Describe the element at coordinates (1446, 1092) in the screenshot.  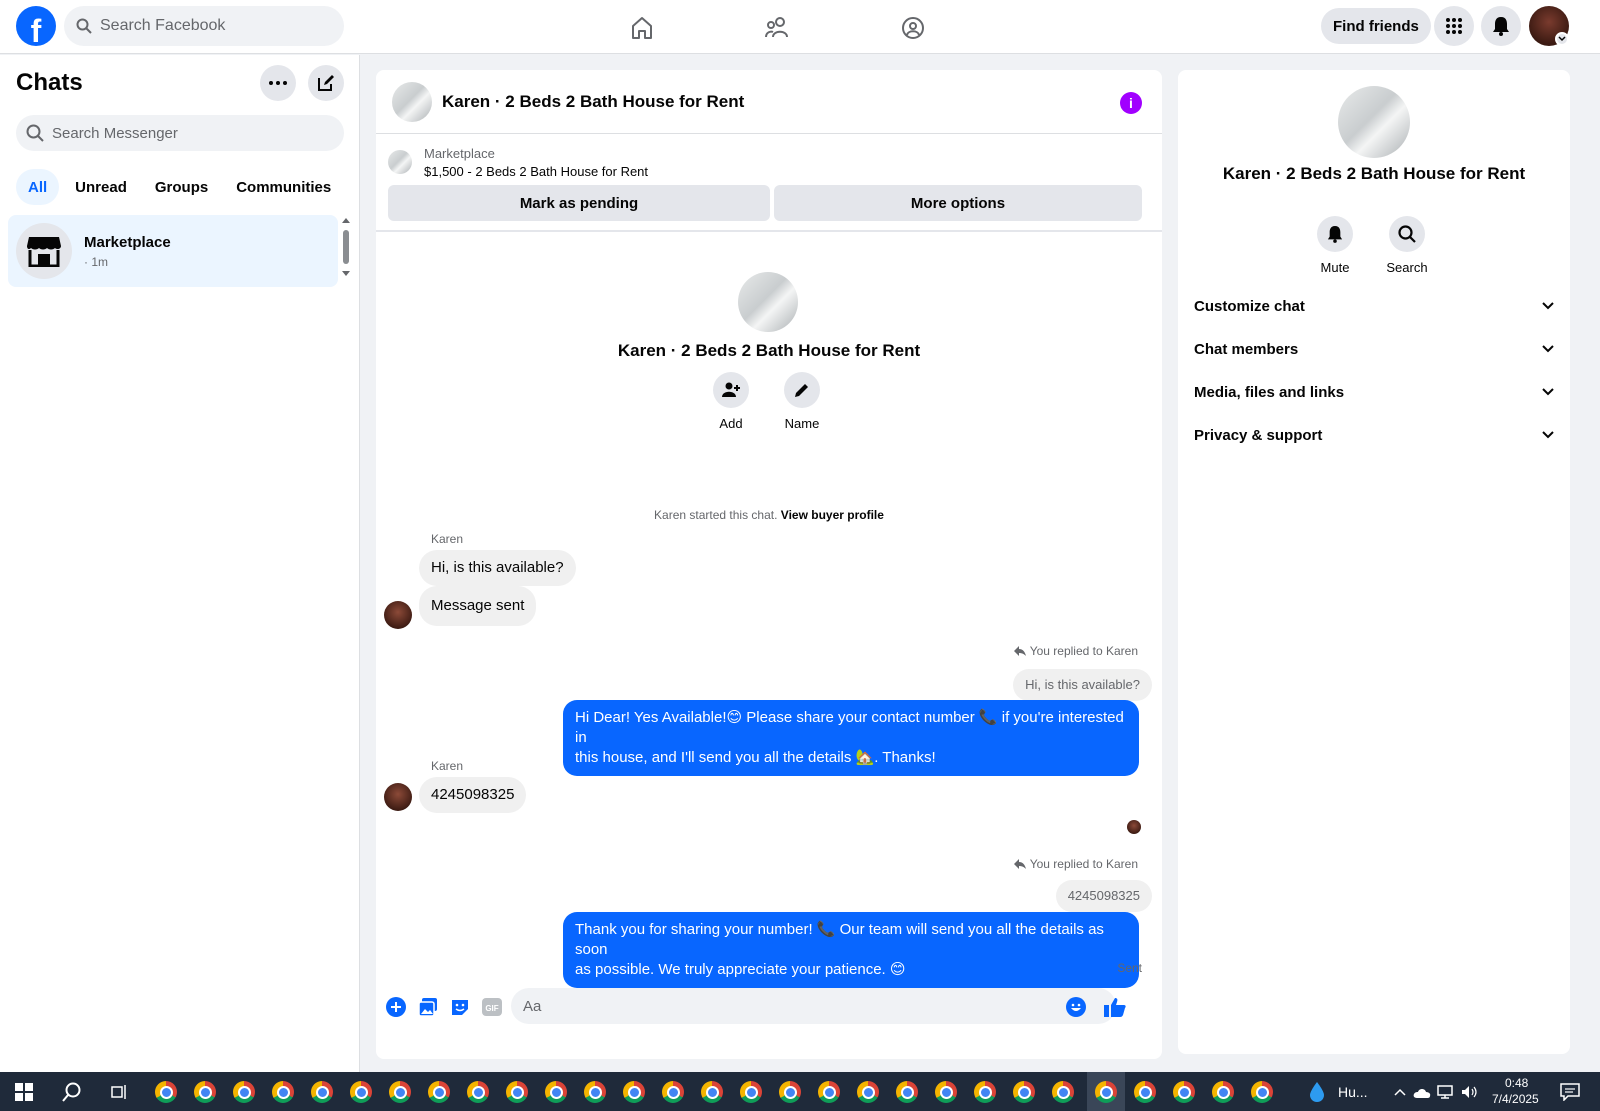
I see `network-icon` at that location.